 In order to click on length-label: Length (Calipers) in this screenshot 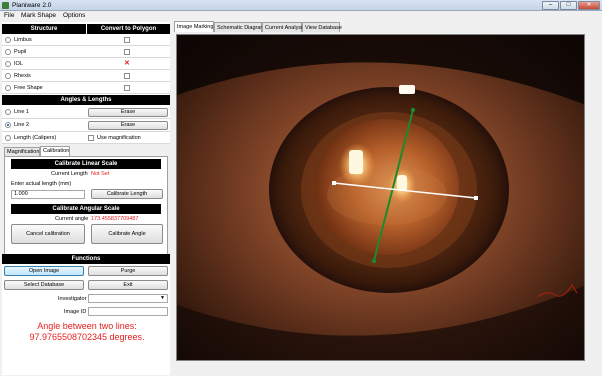, I will do `click(35, 138)`.